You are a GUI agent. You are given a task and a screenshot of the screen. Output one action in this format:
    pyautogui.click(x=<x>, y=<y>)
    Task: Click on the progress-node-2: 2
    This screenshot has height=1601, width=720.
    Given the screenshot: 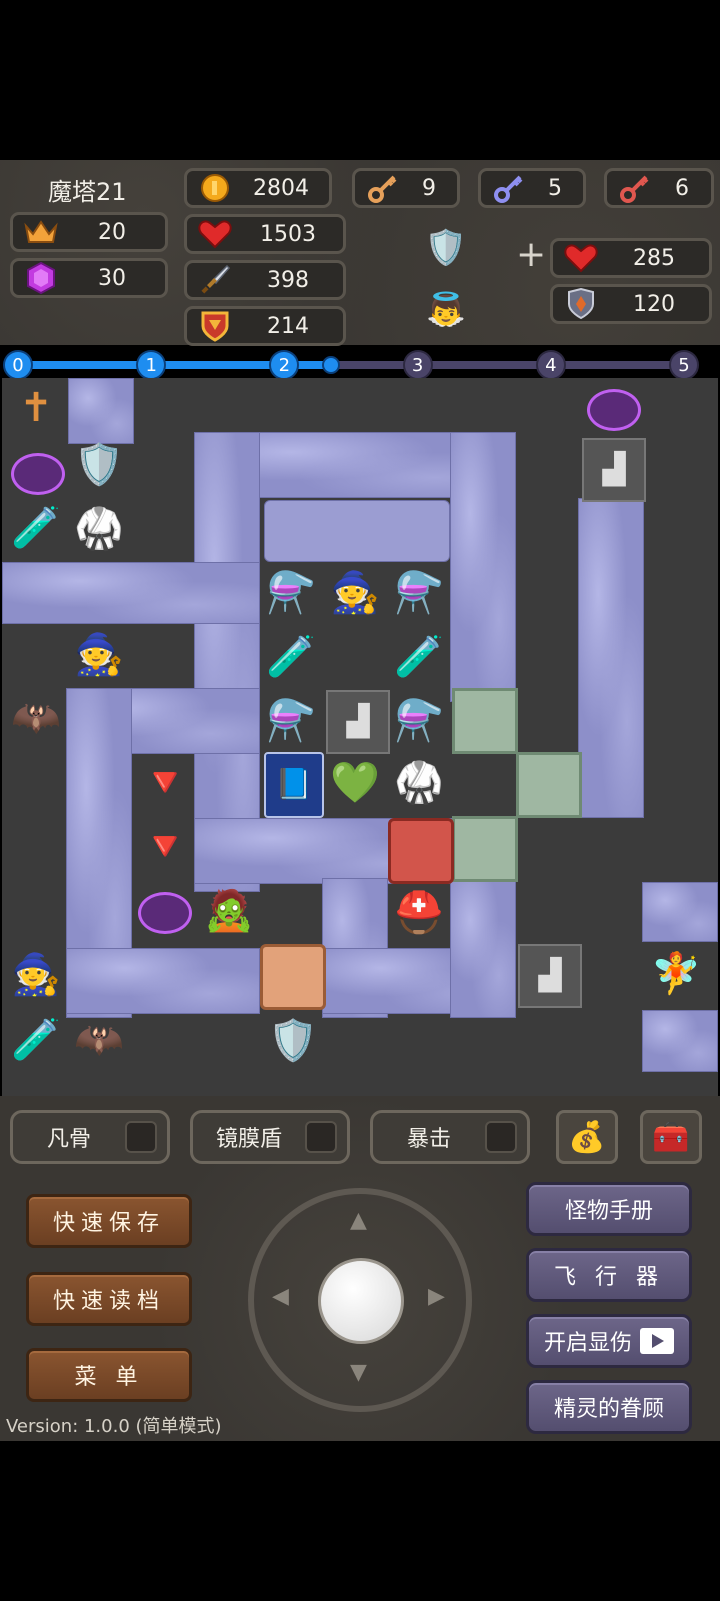 What is the action you would take?
    pyautogui.click(x=284, y=365)
    